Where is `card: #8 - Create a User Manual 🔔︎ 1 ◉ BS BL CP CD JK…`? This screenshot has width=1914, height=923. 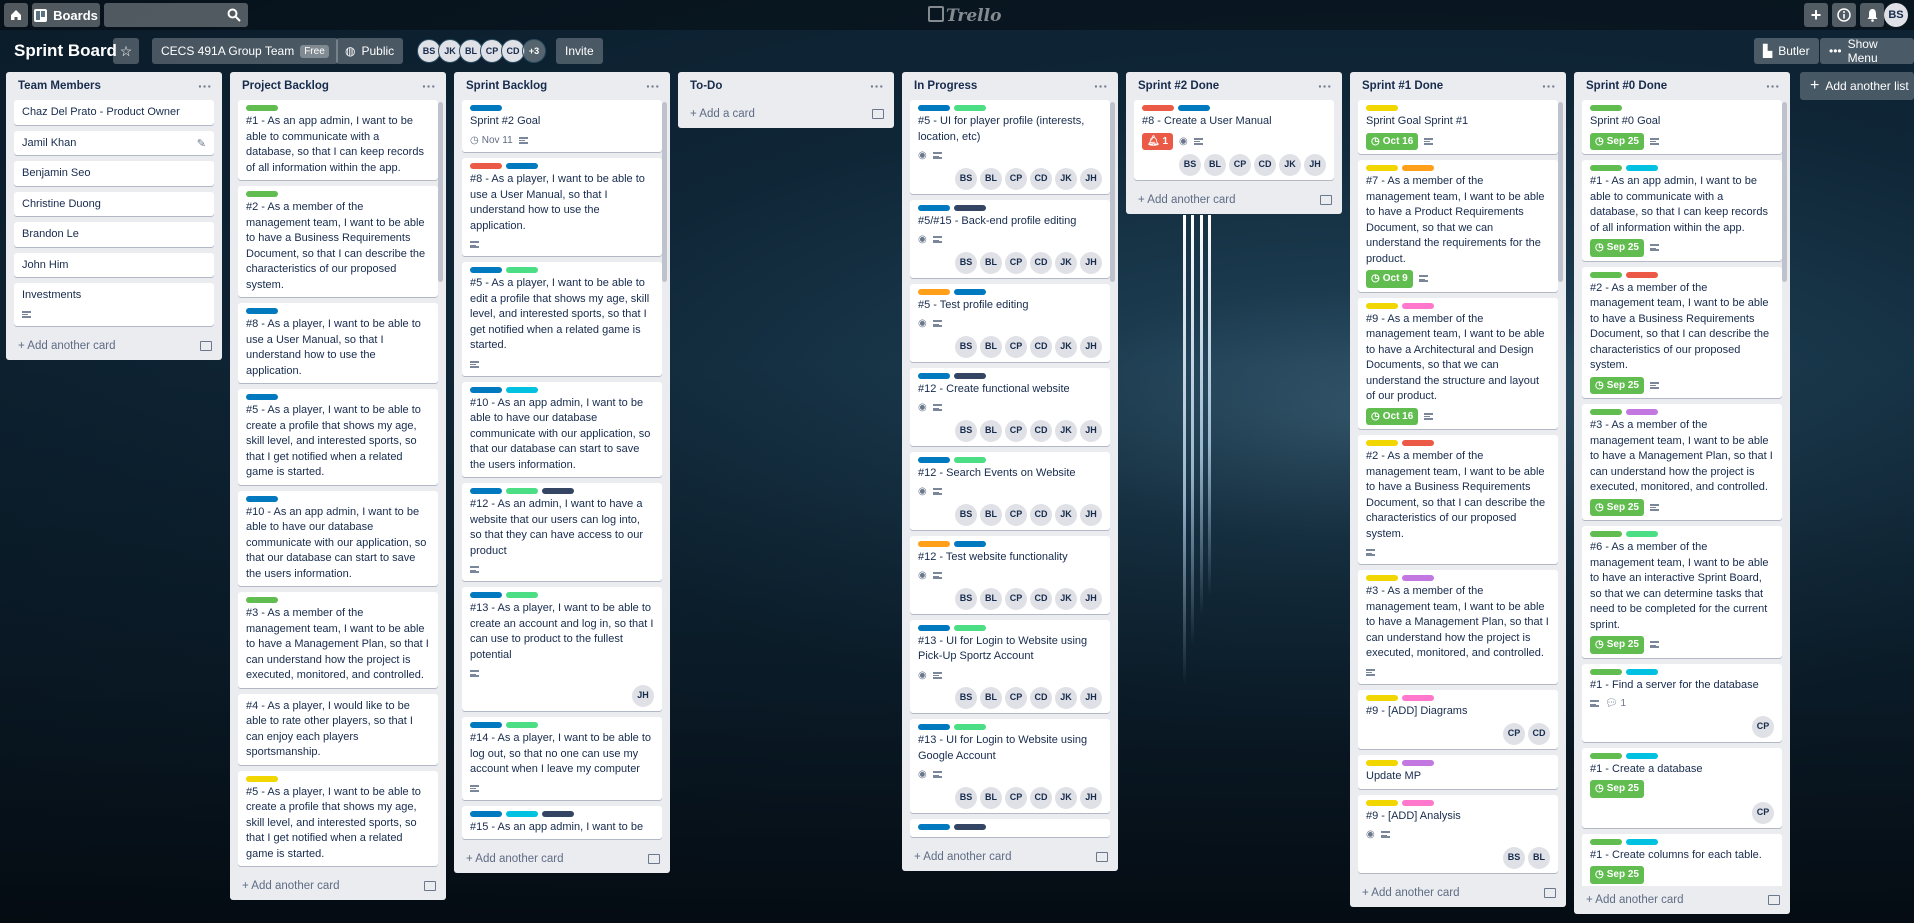 card: #8 - Create a User Manual 🔔︎ 1 ◉ BS BL CP CD JK… is located at coordinates (1234, 140).